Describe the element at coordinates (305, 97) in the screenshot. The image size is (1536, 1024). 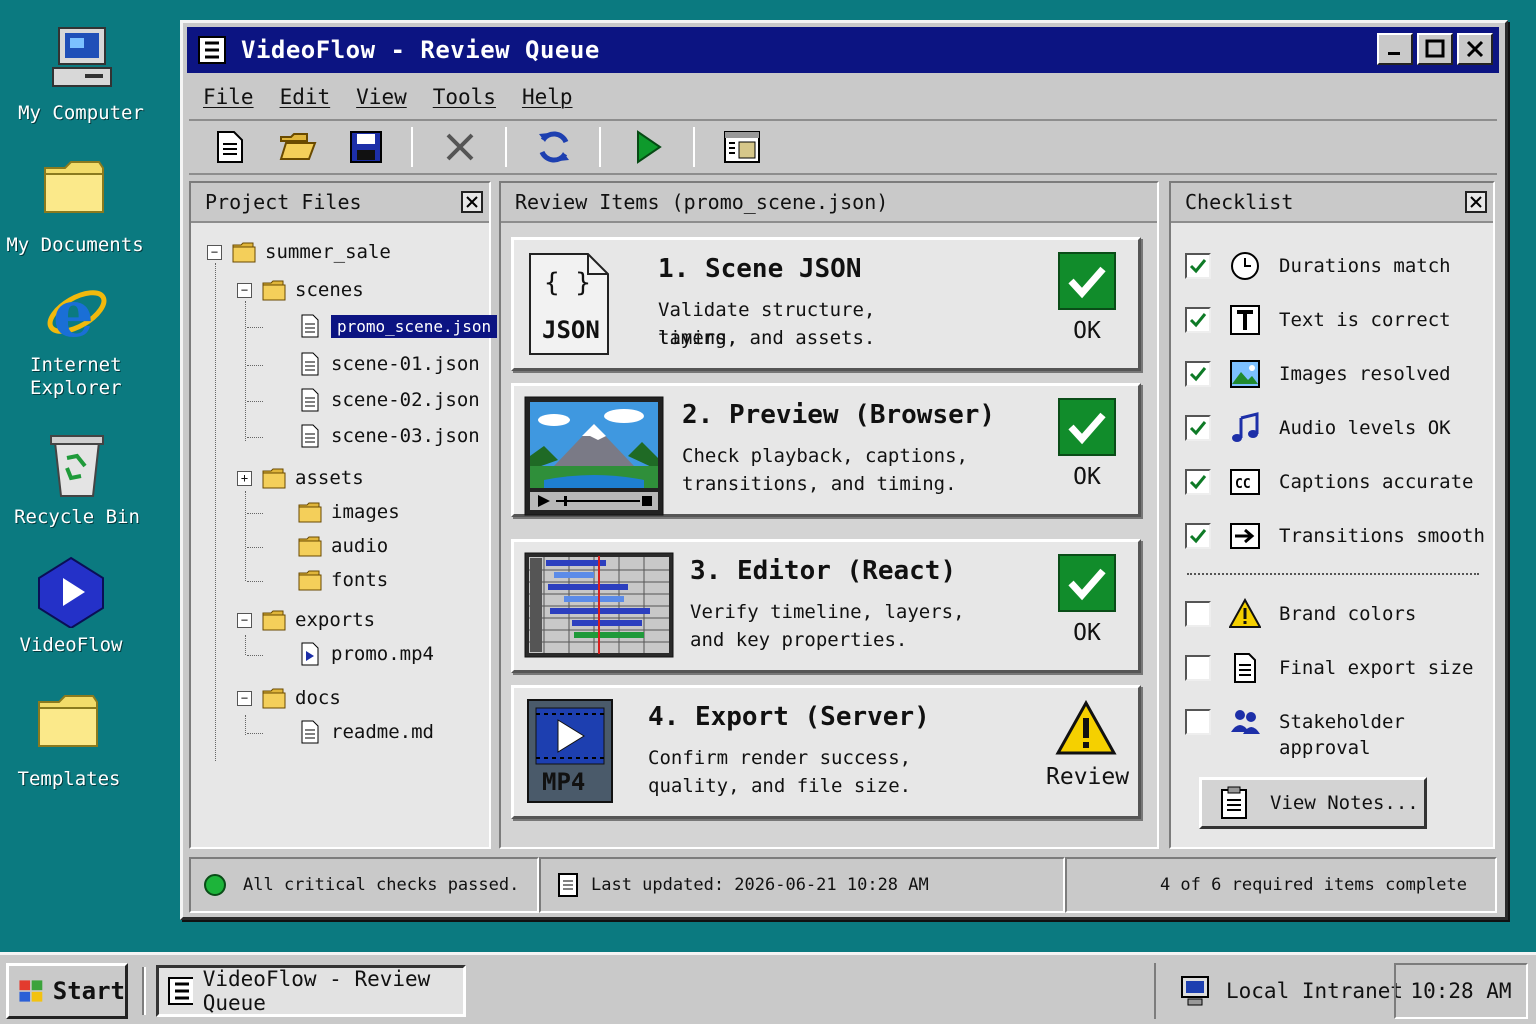
I see `menu-edit: Edit` at that location.